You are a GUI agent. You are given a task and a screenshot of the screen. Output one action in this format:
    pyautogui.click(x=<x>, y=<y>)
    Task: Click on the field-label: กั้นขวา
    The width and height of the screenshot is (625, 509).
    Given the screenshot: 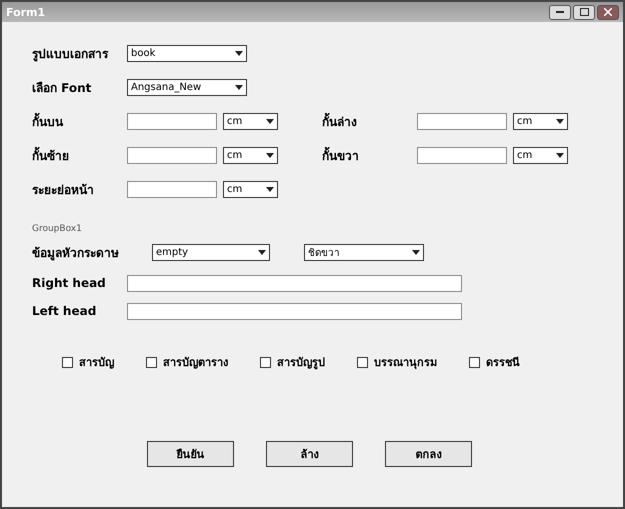 What is the action you would take?
    pyautogui.click(x=341, y=155)
    